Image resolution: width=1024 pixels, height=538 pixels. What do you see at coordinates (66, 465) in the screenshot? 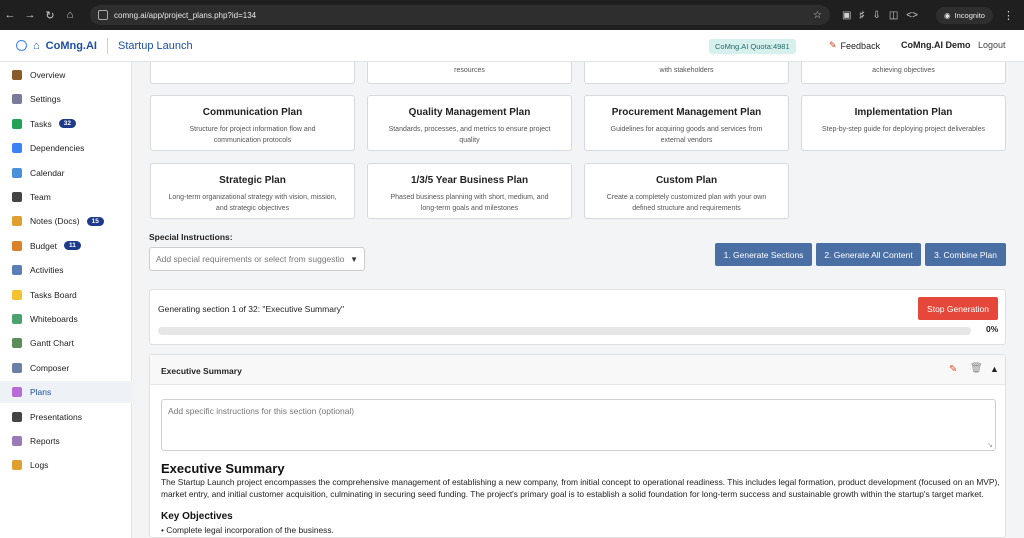
I see `sidebar-item-logs: Logs` at bounding box center [66, 465].